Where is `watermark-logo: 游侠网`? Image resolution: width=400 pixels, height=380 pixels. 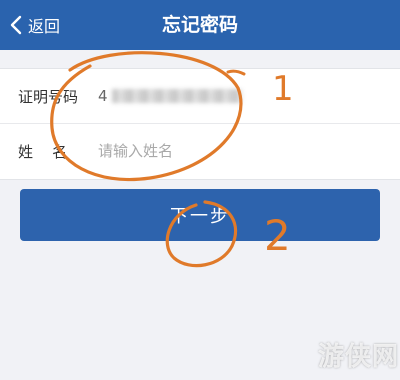 watermark-logo: 游侠网 is located at coordinates (359, 357).